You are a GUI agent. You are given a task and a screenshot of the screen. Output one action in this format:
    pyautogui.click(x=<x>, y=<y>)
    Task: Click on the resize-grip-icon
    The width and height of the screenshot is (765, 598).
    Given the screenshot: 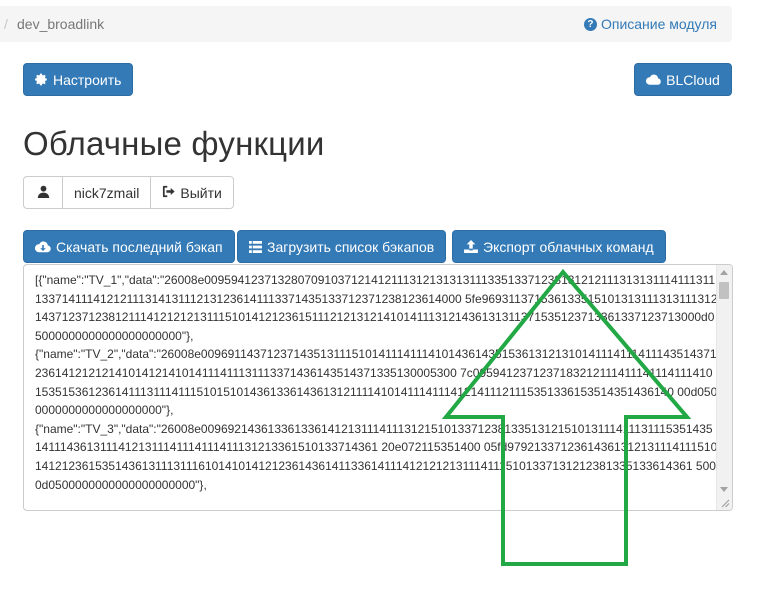 What is the action you would take?
    pyautogui.click(x=725, y=503)
    